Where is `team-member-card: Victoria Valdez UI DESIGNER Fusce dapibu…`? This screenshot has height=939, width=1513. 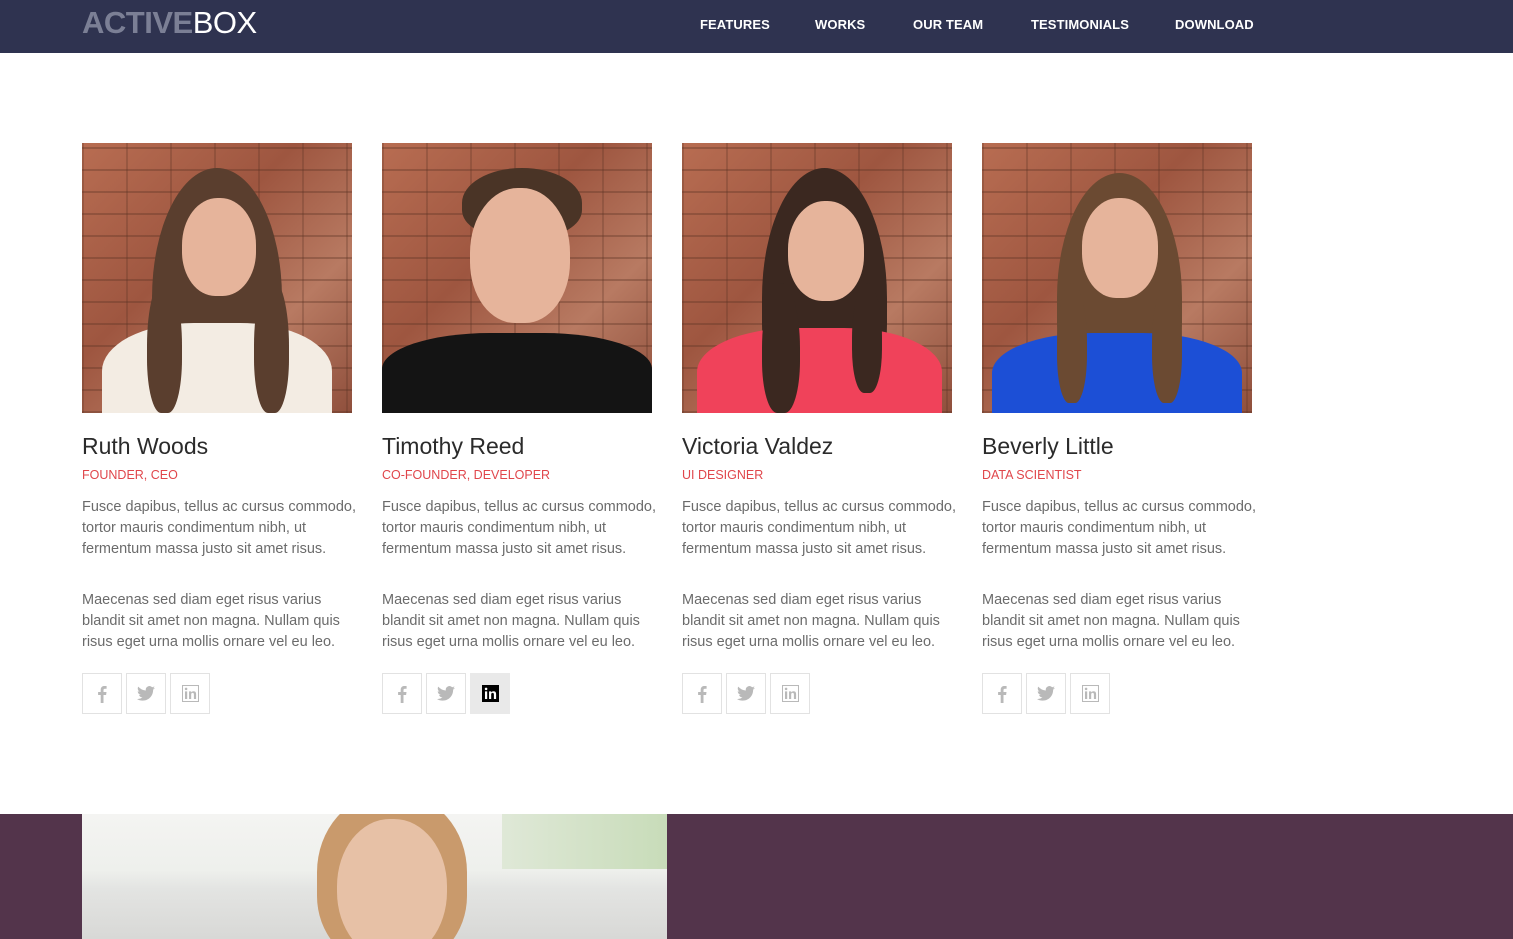 team-member-card: Victoria Valdez UI DESIGNER Fusce dapibu… is located at coordinates (819, 428).